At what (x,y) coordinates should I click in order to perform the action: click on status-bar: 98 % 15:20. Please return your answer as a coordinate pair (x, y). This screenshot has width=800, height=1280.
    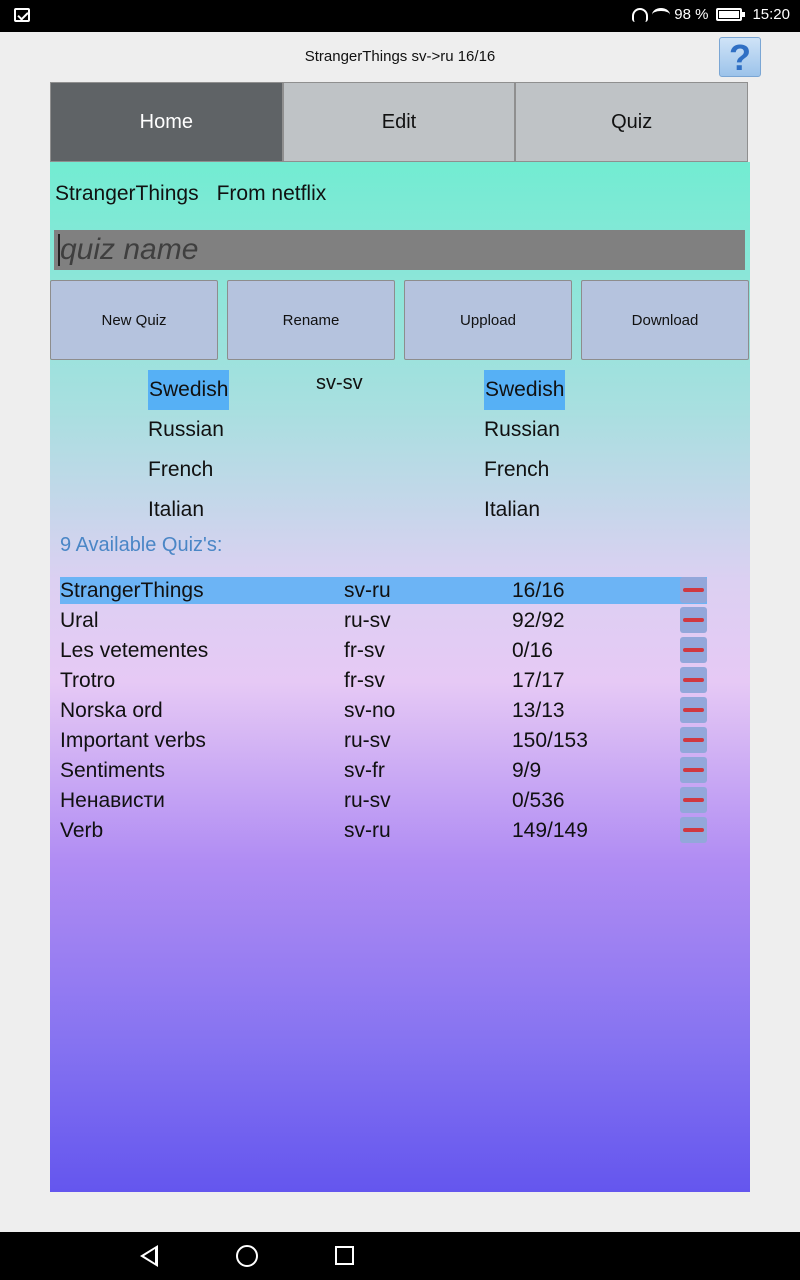
    Looking at the image, I should click on (400, 16).